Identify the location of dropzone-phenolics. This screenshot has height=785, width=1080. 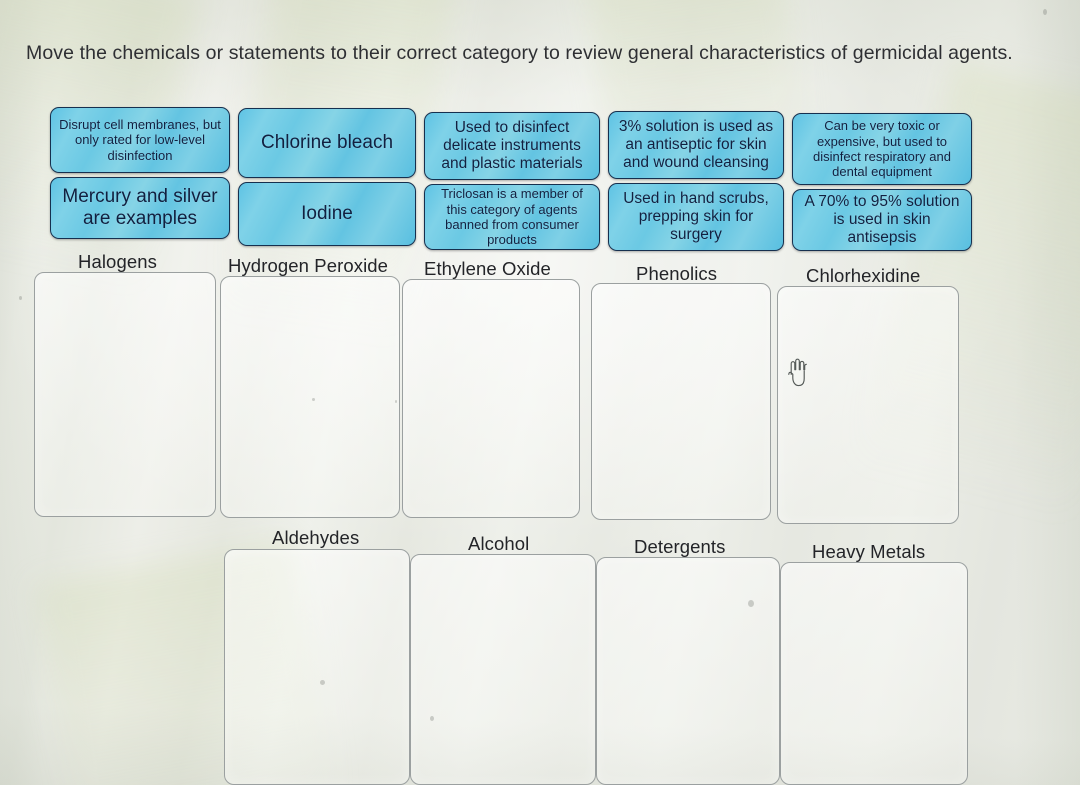
(681, 401).